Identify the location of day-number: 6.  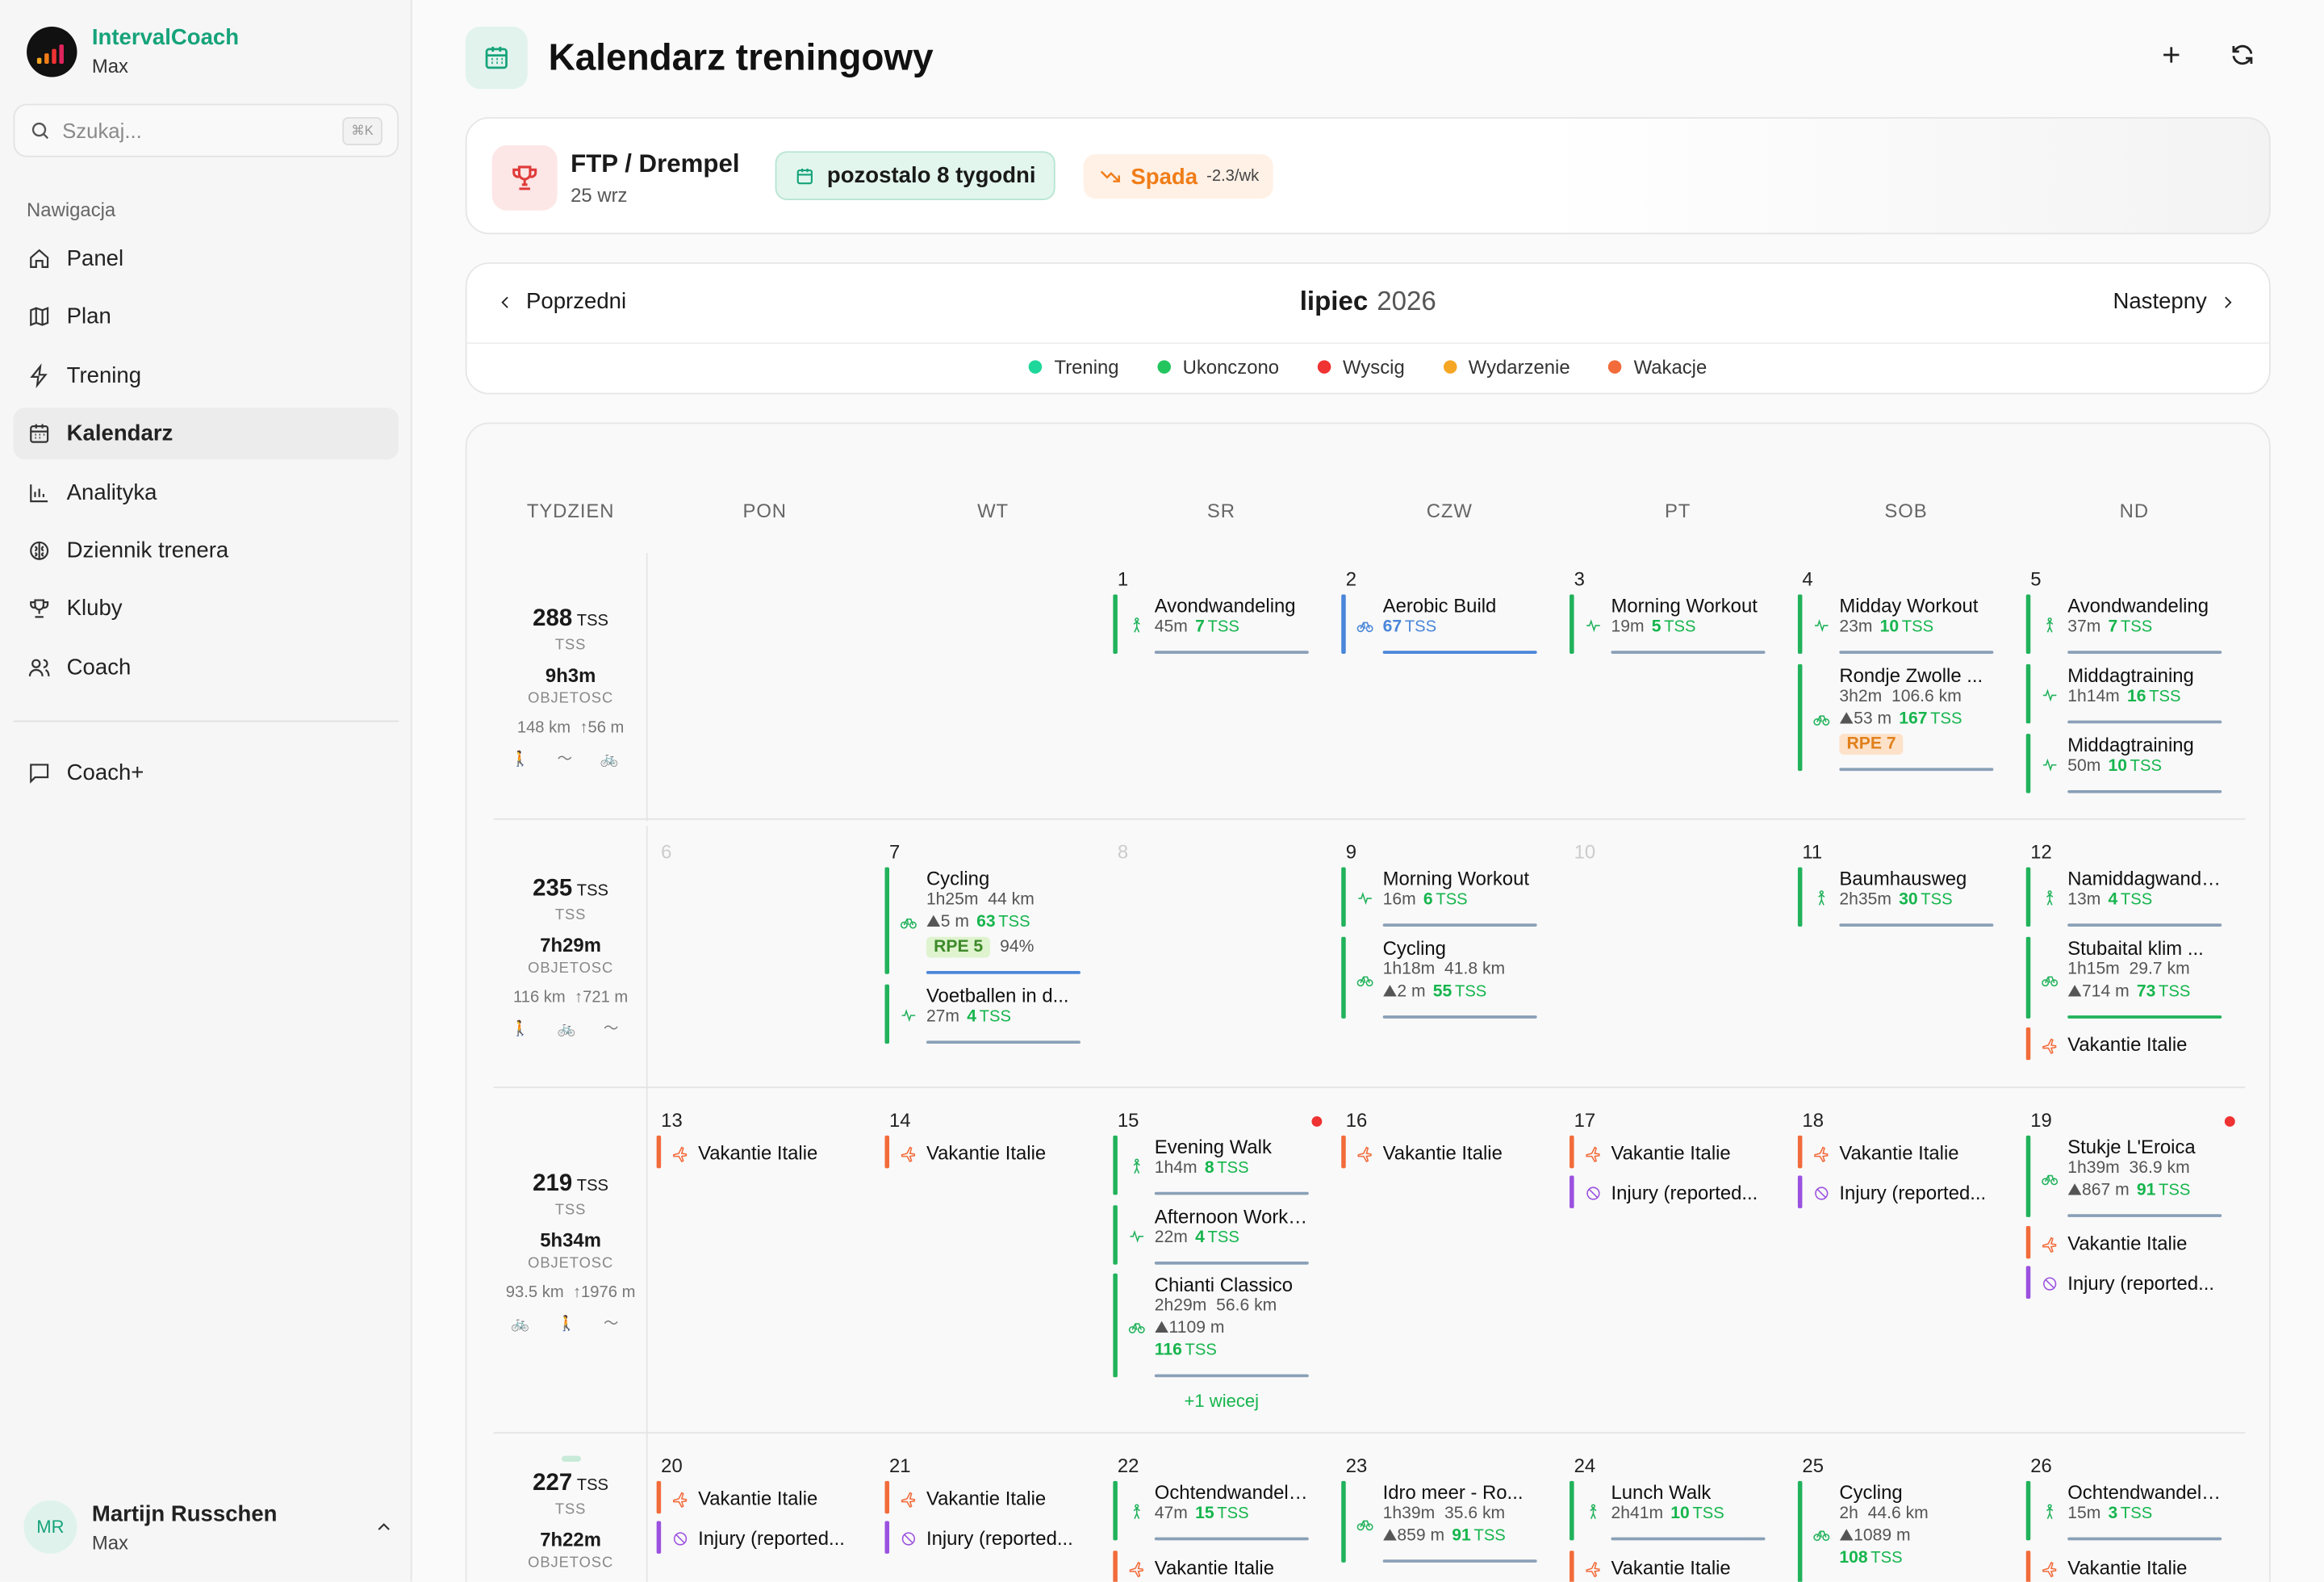
(666, 851).